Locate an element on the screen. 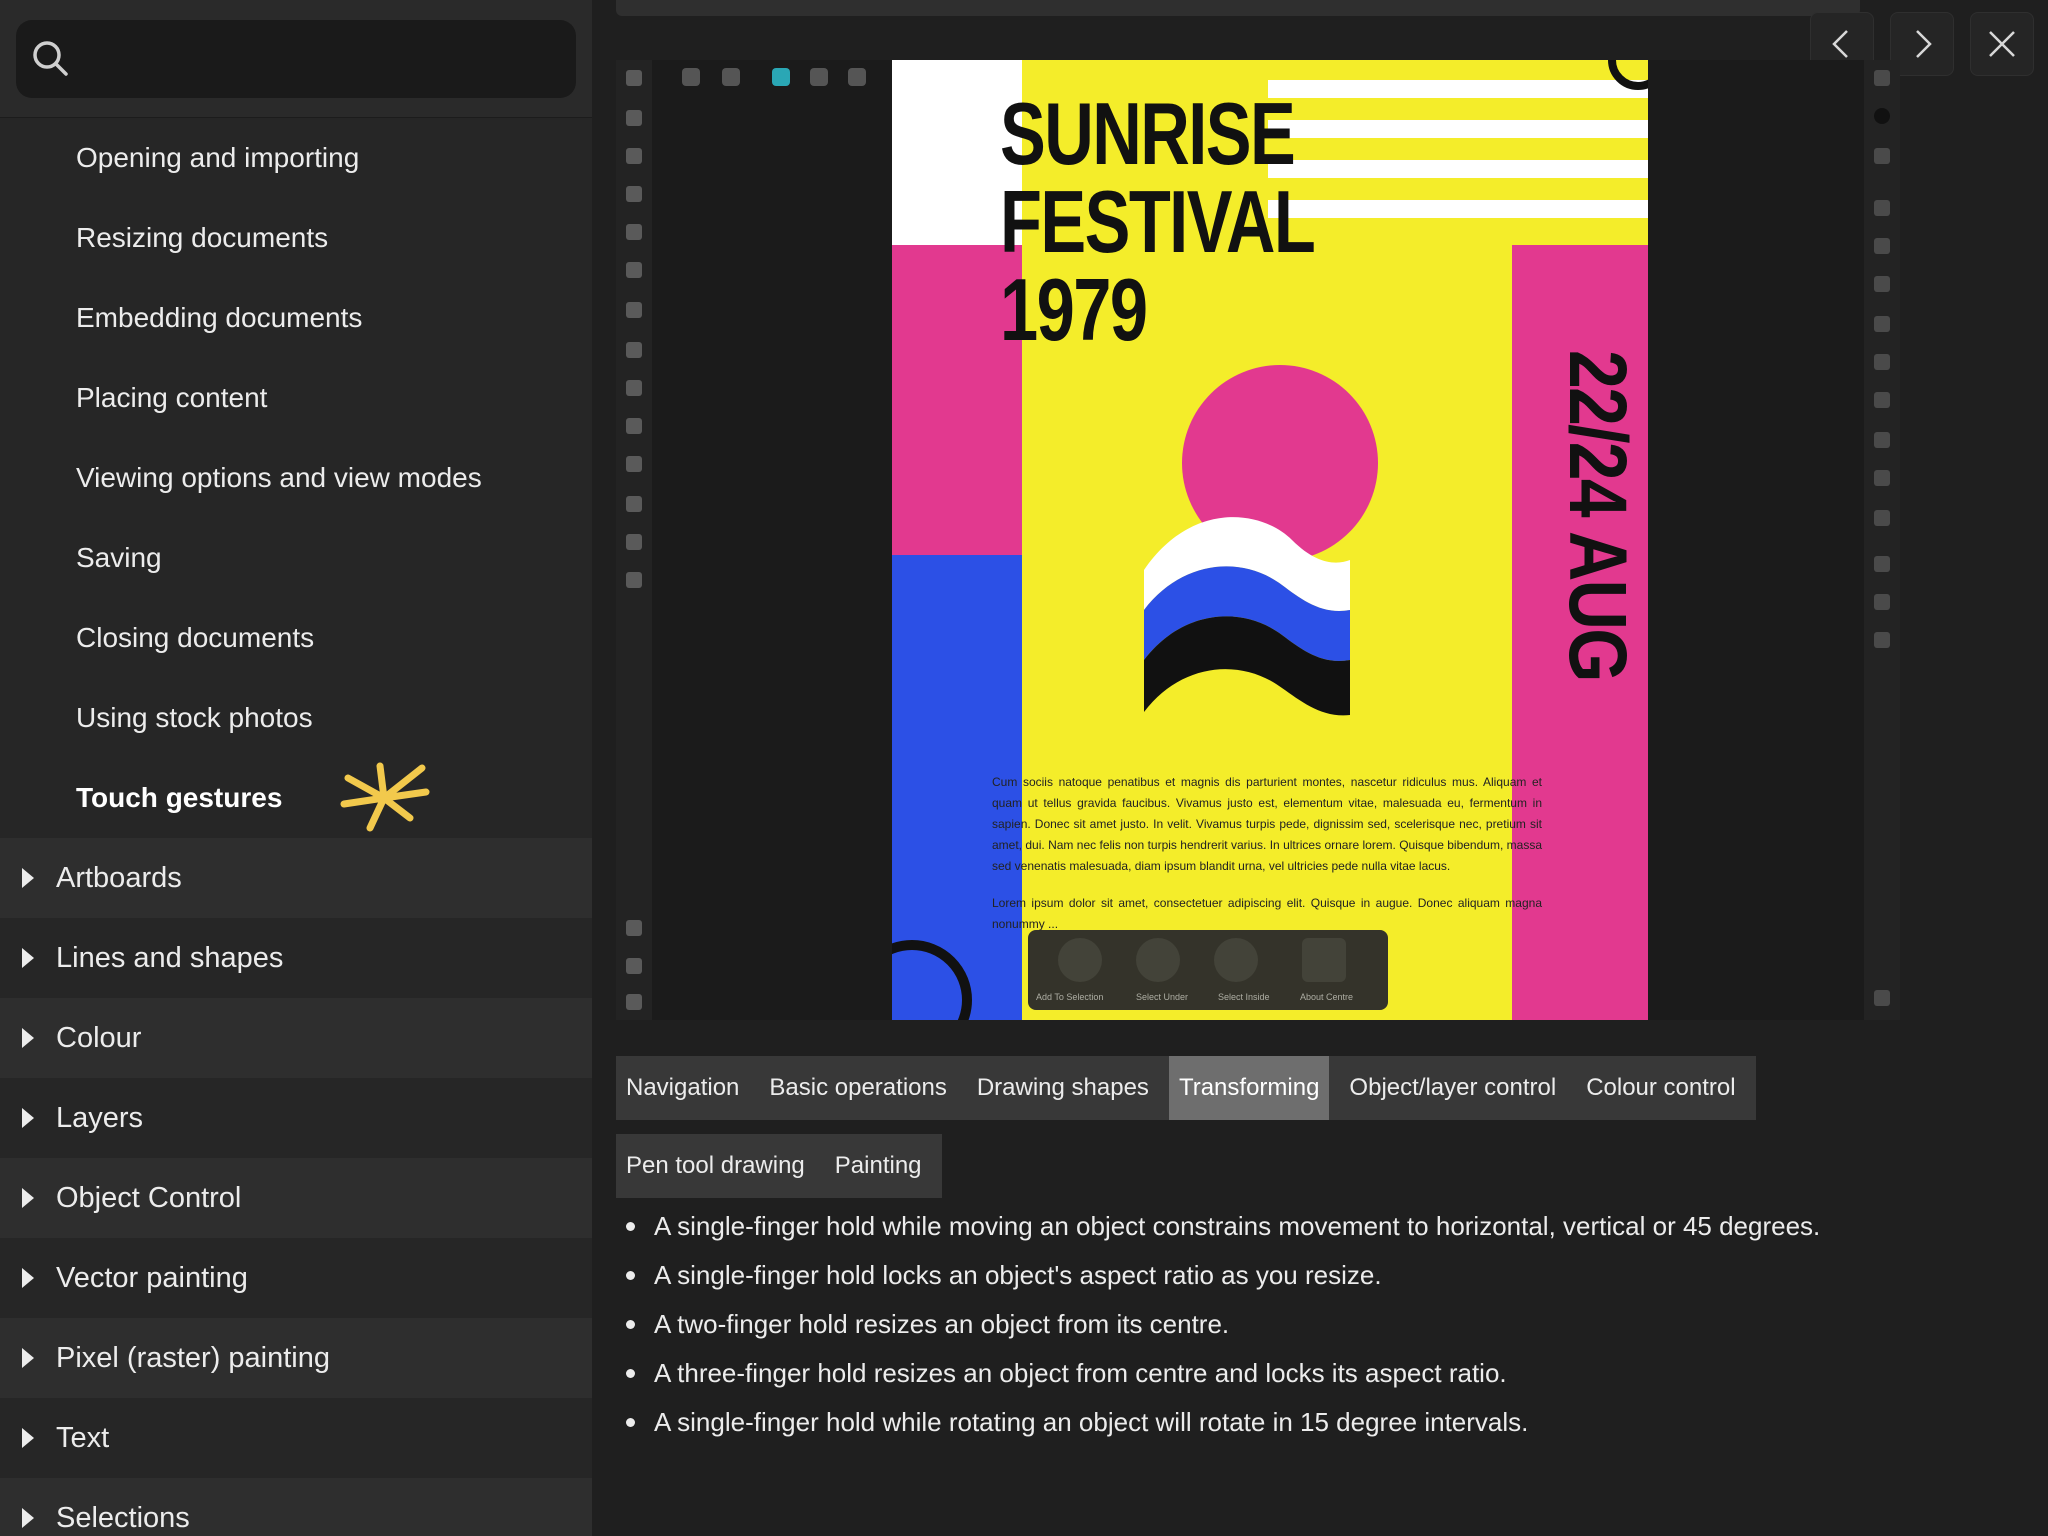 This screenshot has height=1536, width=2048. section-pixel-painting: Pixel (raster) painting is located at coordinates (296, 1358).